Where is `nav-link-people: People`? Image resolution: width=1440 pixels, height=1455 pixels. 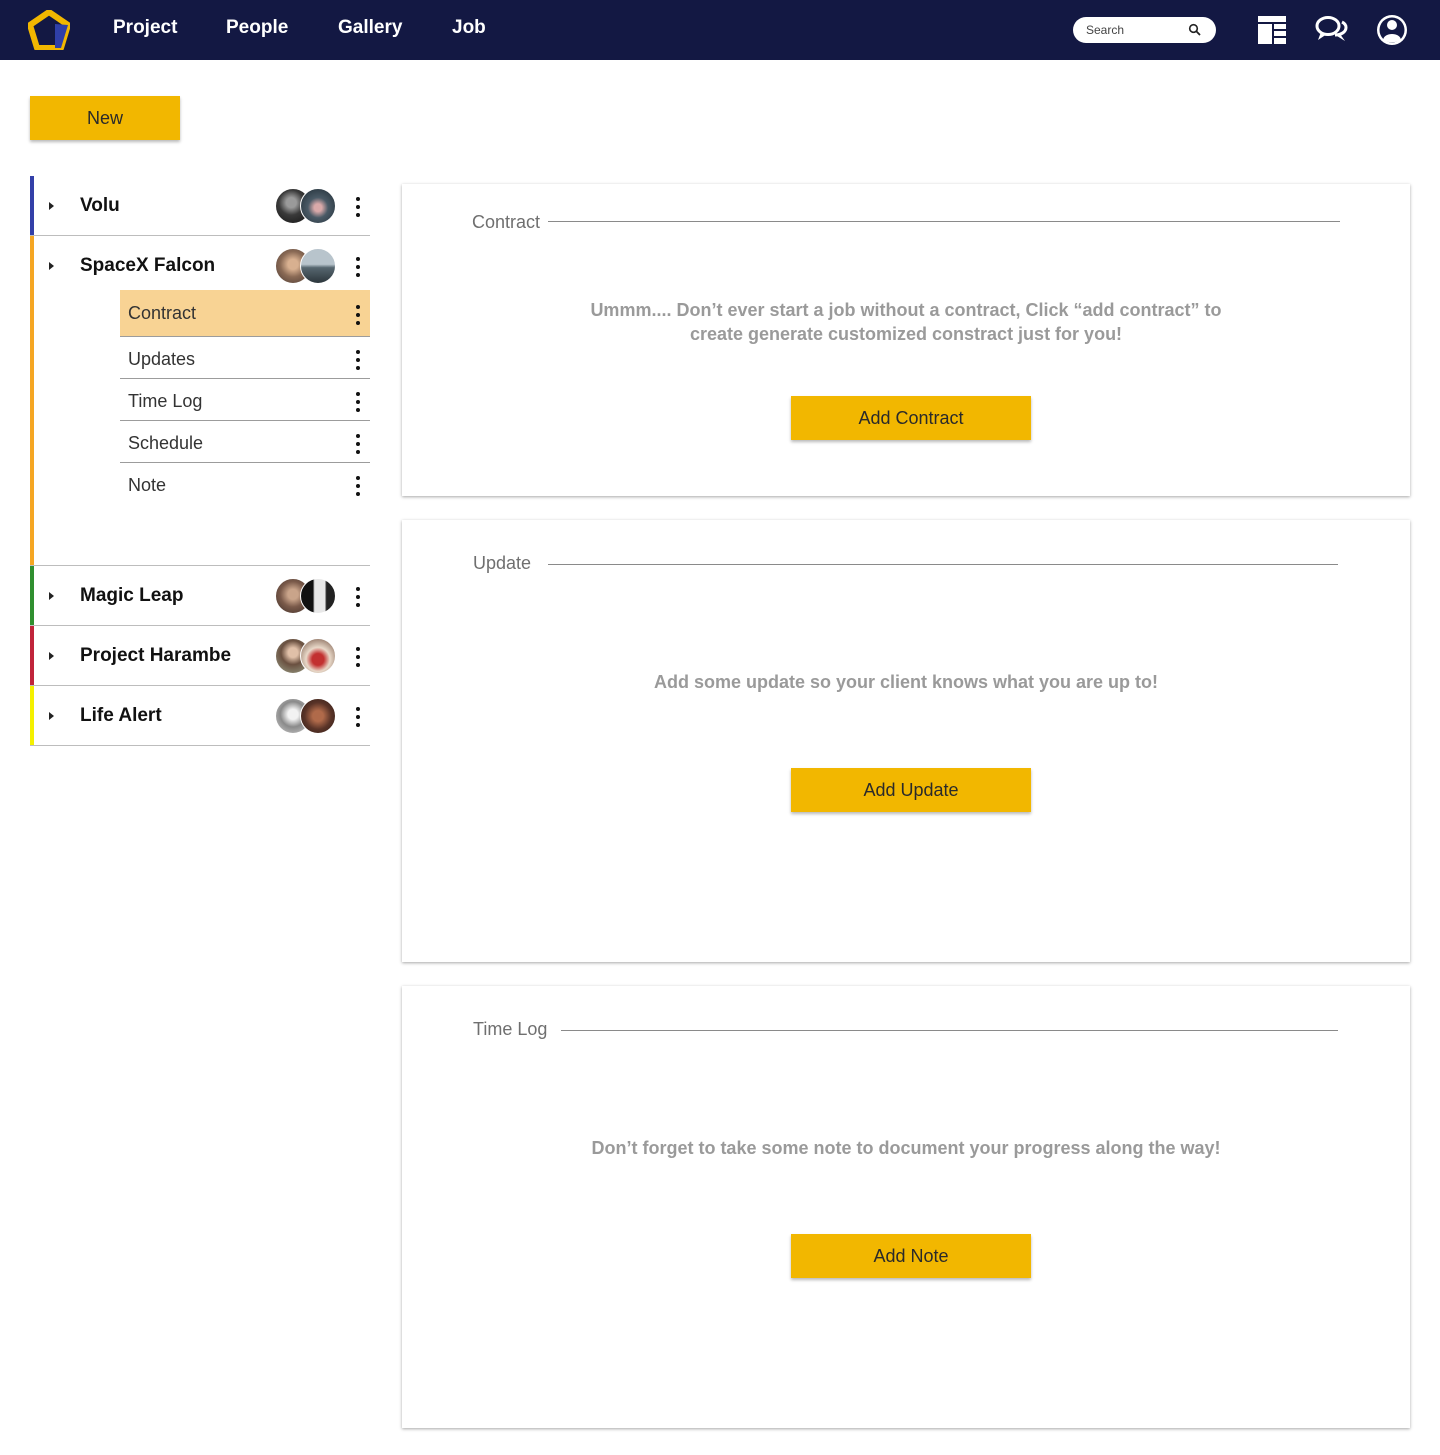
nav-link-people: People is located at coordinates (257, 28).